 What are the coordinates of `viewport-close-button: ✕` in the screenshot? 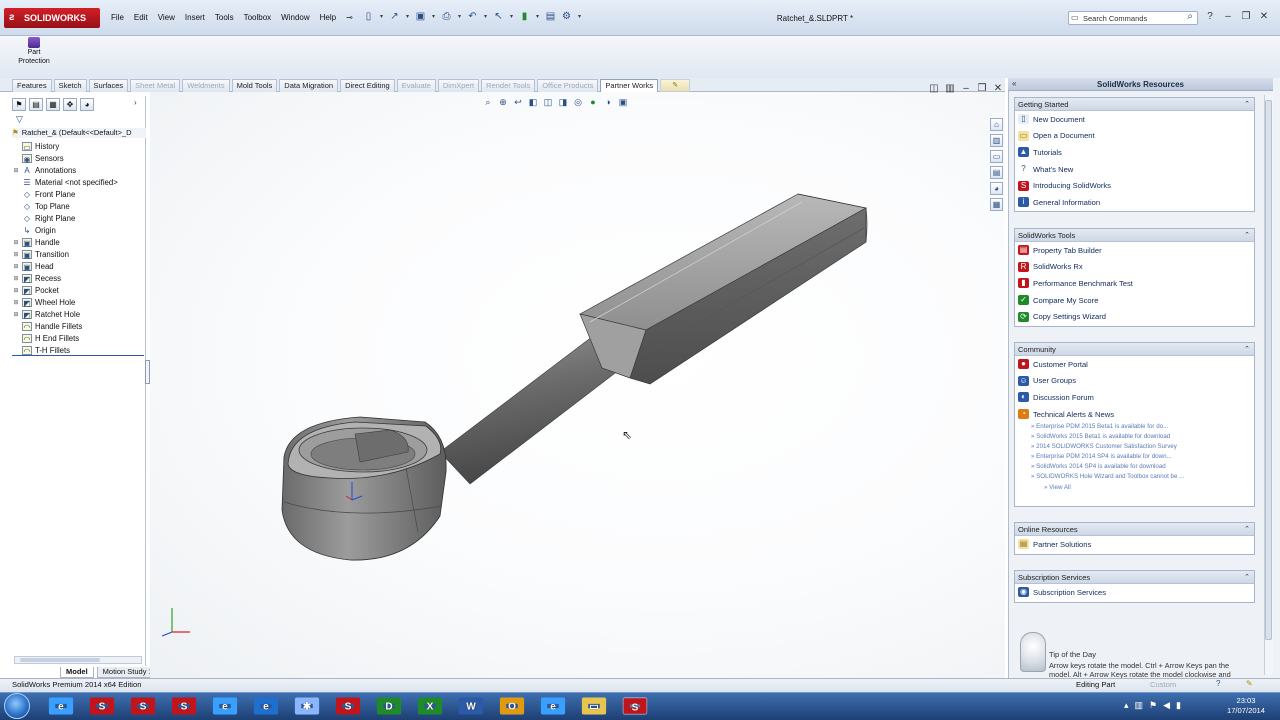 It's located at (998, 89).